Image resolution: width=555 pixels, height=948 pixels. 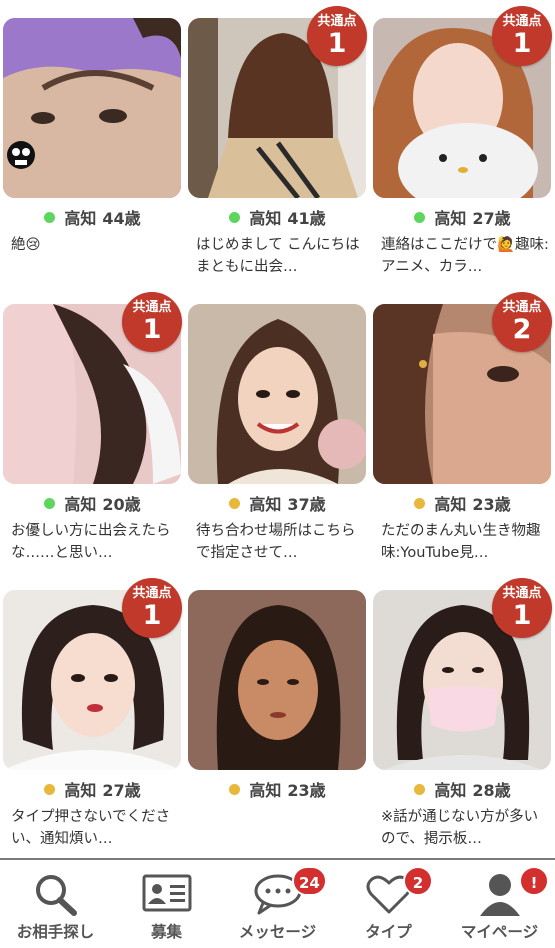 I want to click on tab-mypage: ! マイページ, so click(x=499, y=904).